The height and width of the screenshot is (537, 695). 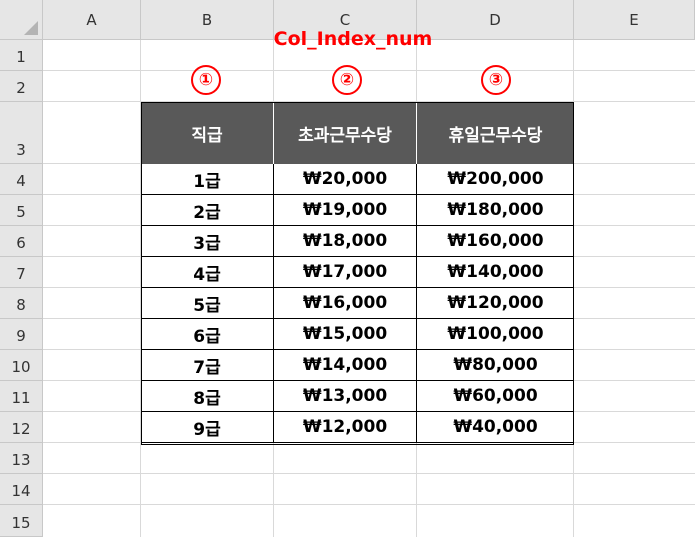 What do you see at coordinates (21, 396) in the screenshot?
I see `row-header-11: 11` at bounding box center [21, 396].